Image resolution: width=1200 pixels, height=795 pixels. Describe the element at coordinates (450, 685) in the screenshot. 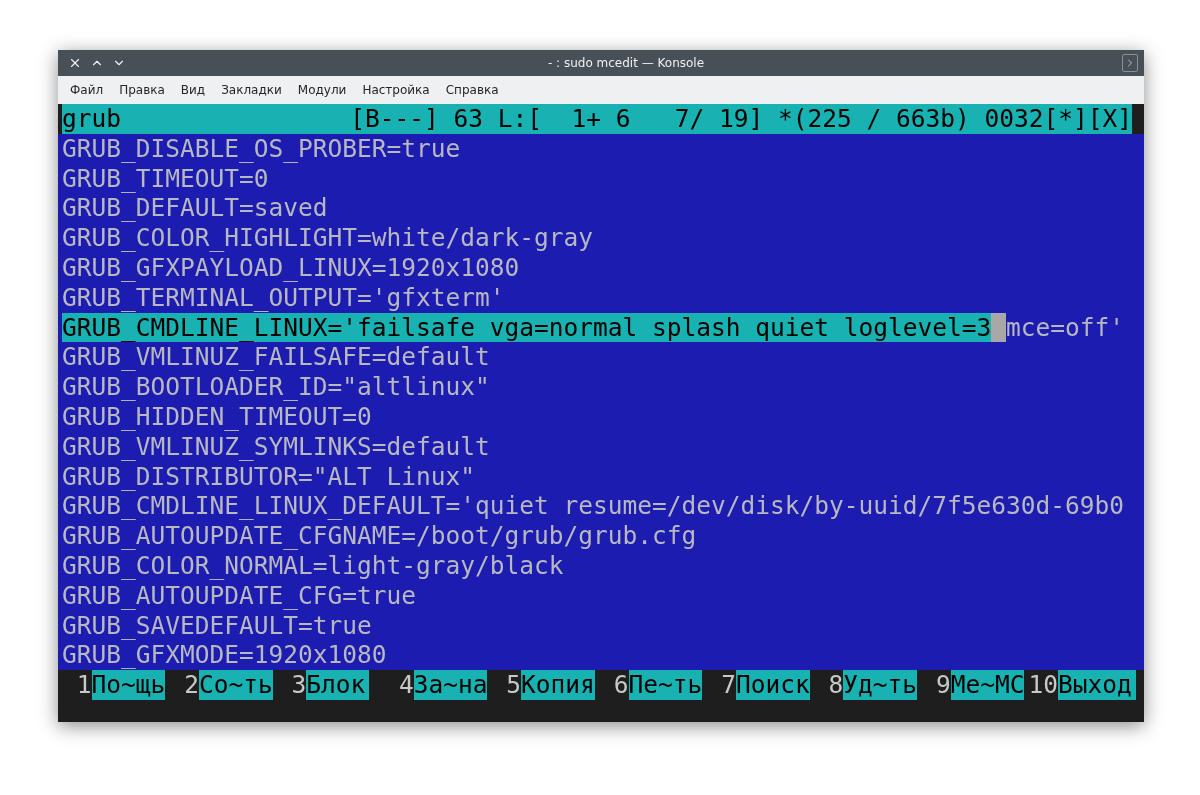

I see `key-label: За~на` at that location.